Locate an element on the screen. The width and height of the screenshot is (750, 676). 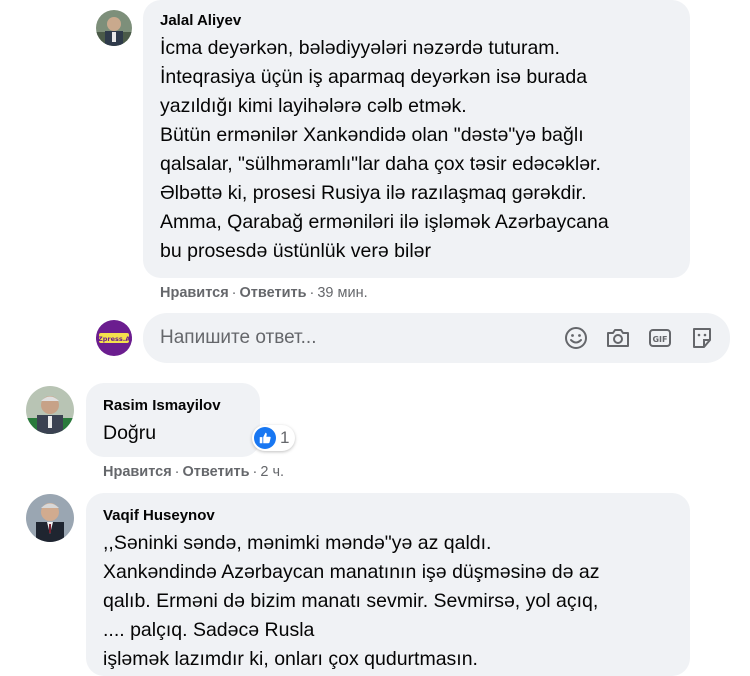
comment-actions: Нравится · Ответить · 2 ч. is located at coordinates (193, 472).